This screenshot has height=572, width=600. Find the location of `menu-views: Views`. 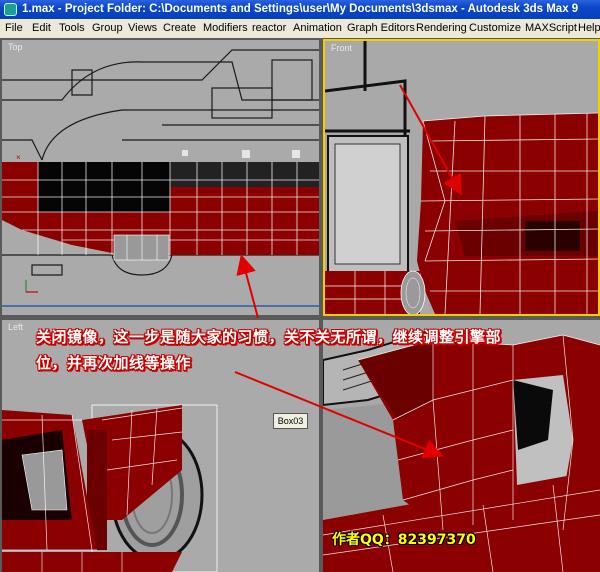

menu-views: Views is located at coordinates (142, 28).